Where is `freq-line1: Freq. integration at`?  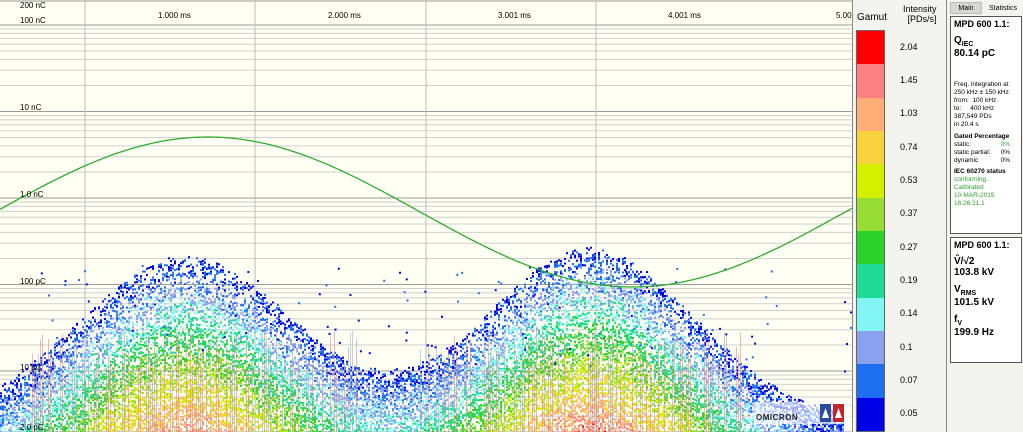 freq-line1: Freq. integration at is located at coordinates (981, 84).